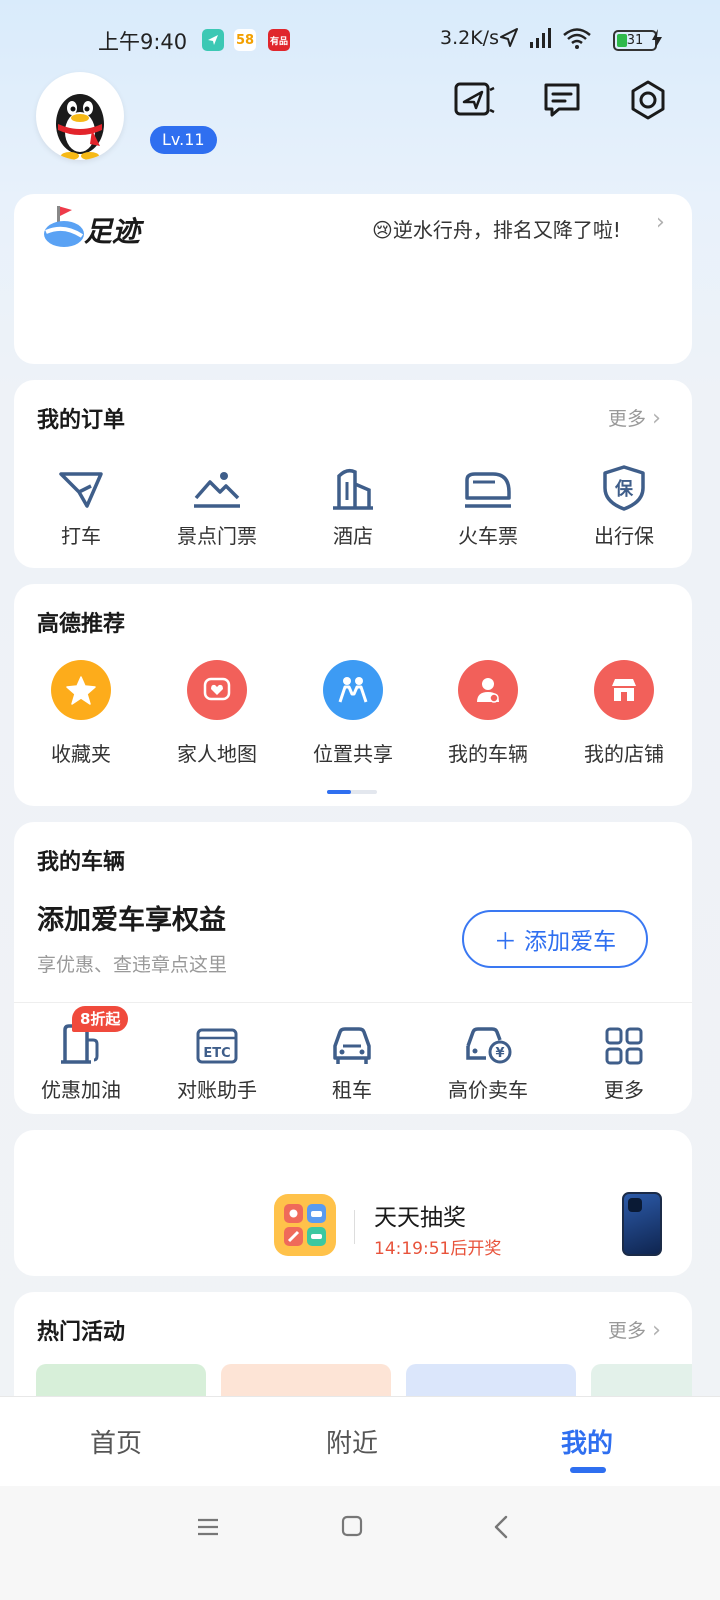 The image size is (720, 1600). Describe the element at coordinates (360, 40) in the screenshot. I see `status-bar: 上午9:40 58 有品 3.2K/s 31` at that location.